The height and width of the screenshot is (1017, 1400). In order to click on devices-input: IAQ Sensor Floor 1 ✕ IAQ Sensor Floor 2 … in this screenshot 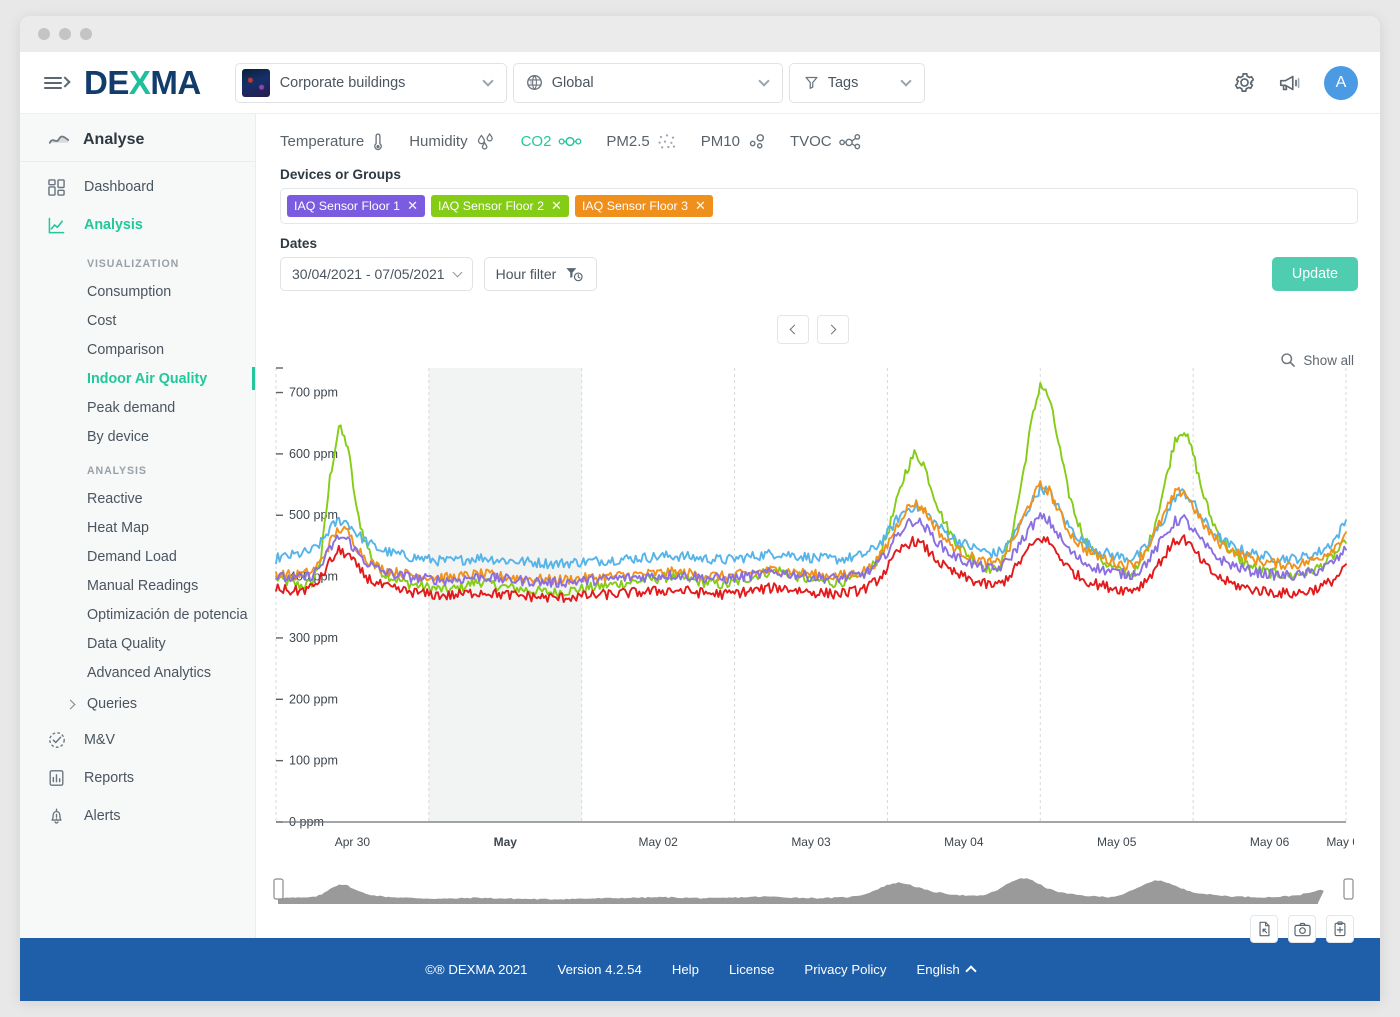, I will do `click(819, 206)`.